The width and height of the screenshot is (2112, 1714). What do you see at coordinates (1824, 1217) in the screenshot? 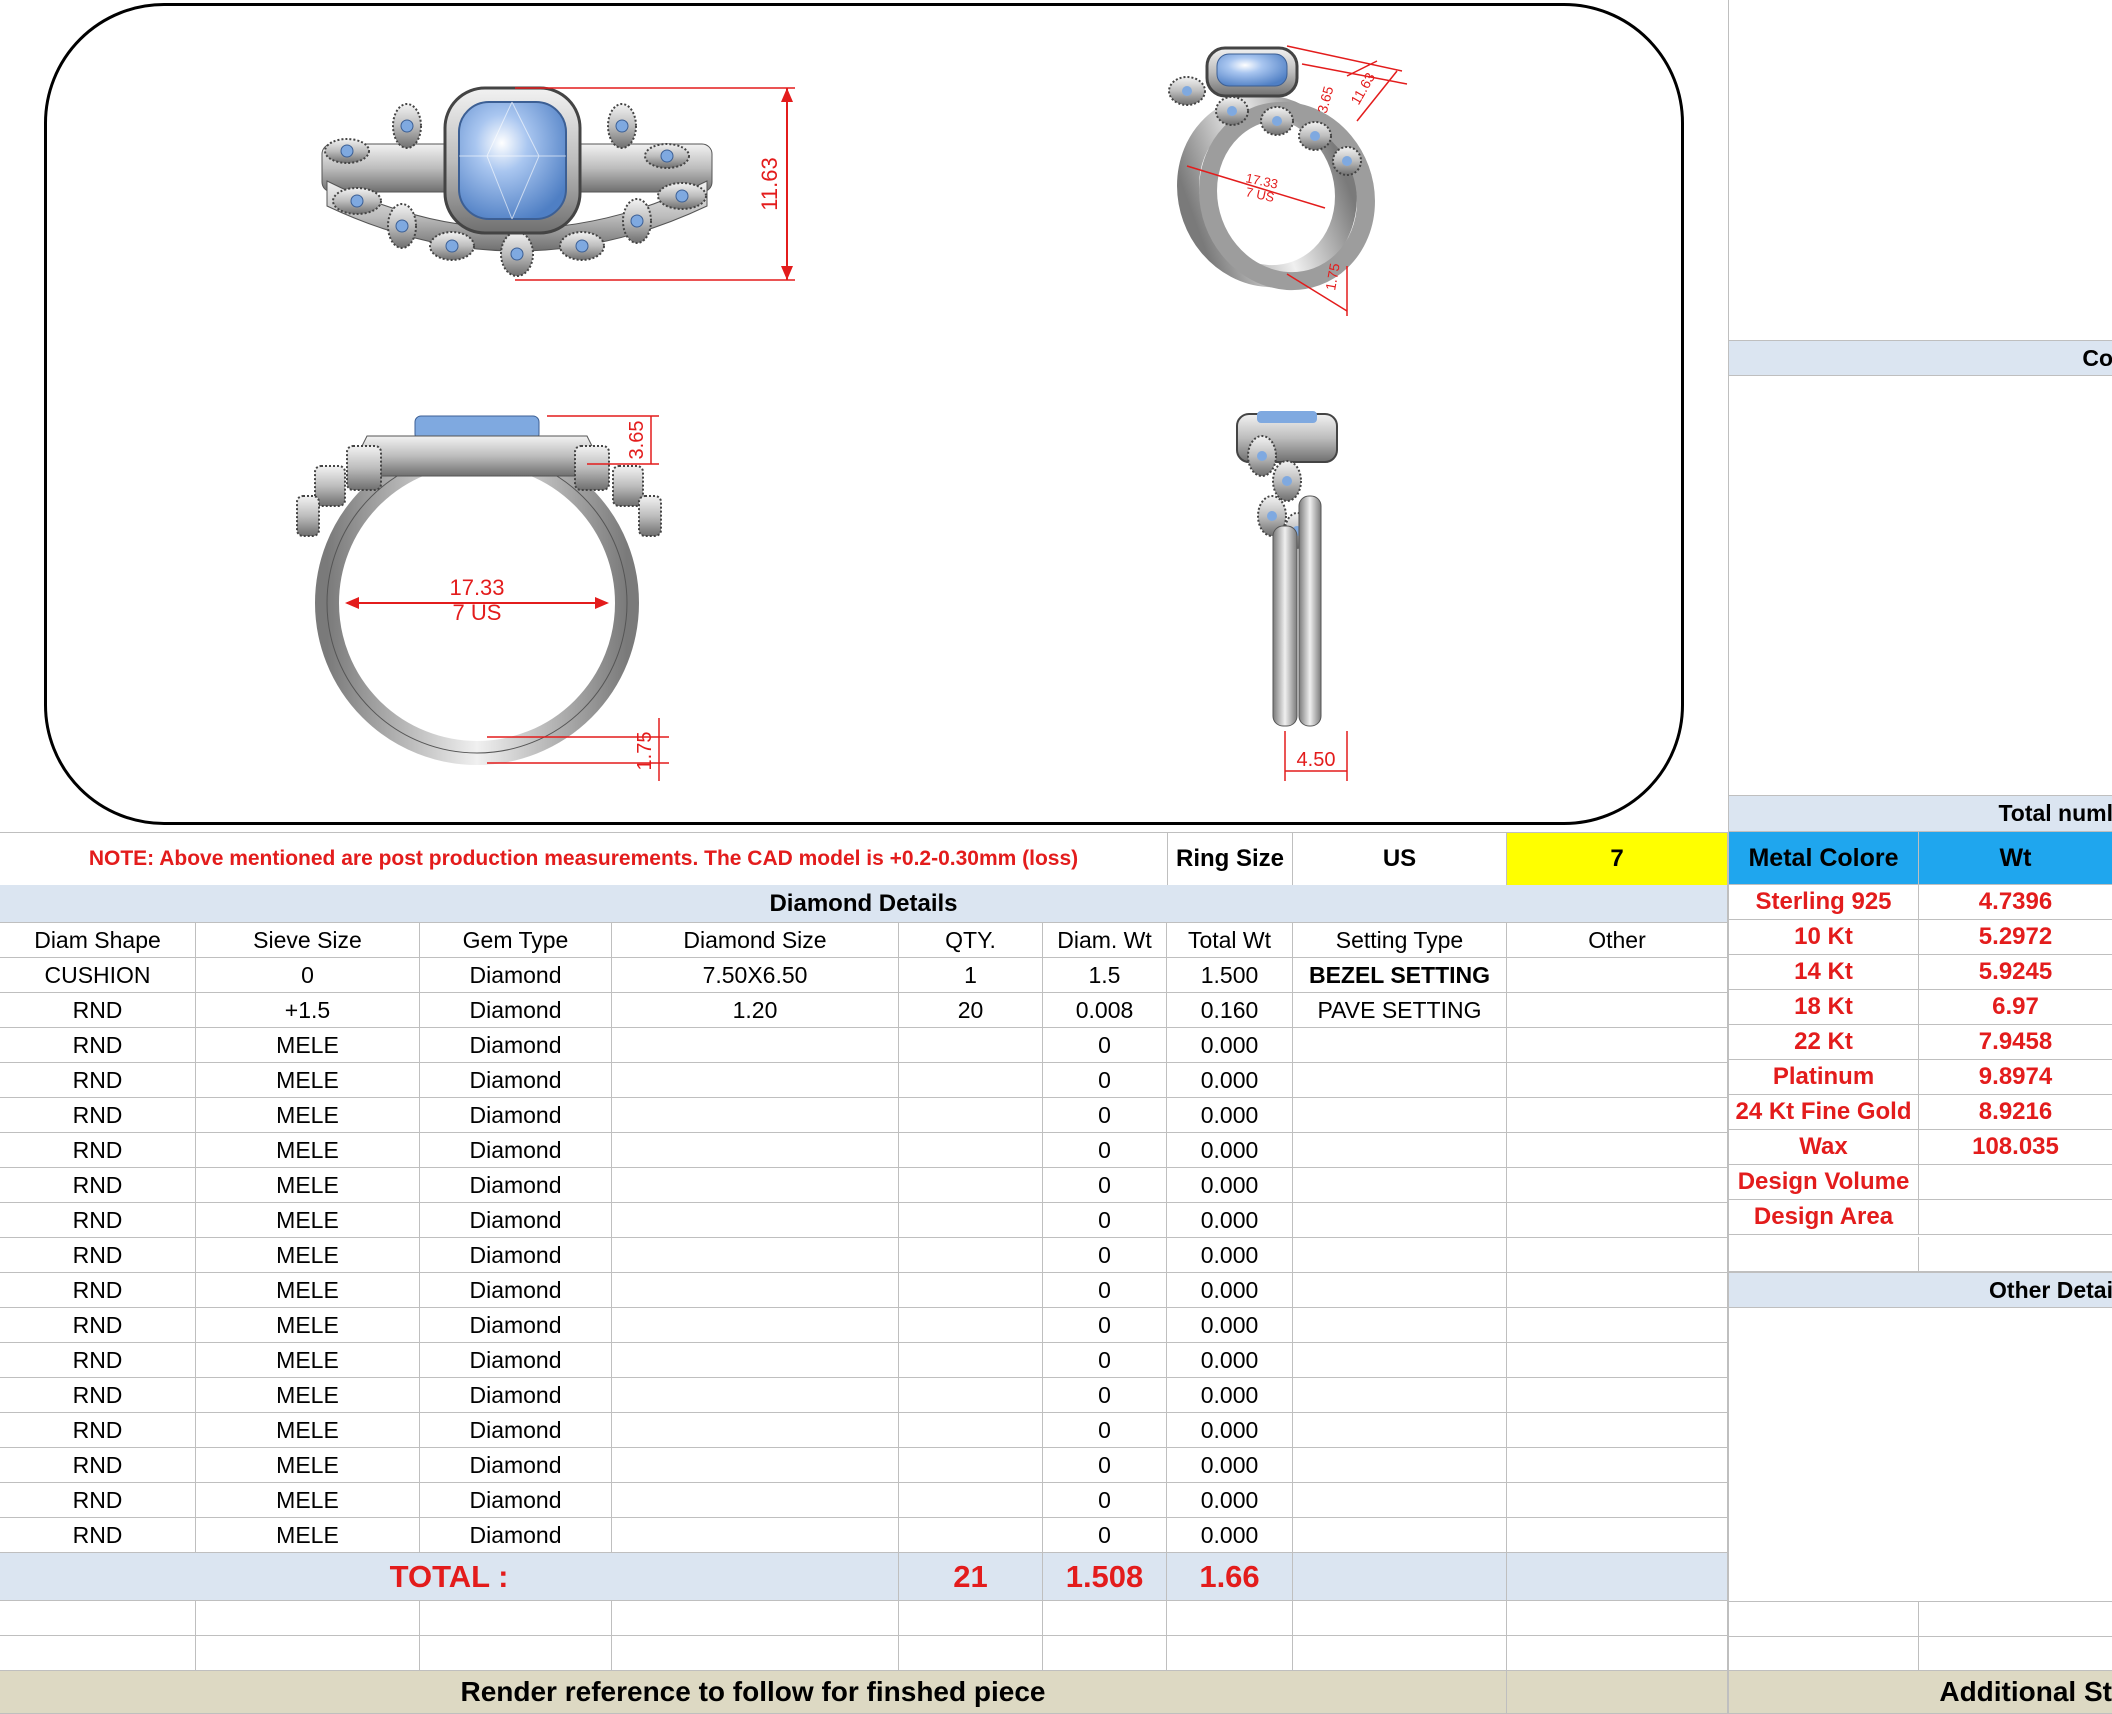
I see `metal-name-cell: Design Area` at bounding box center [1824, 1217].